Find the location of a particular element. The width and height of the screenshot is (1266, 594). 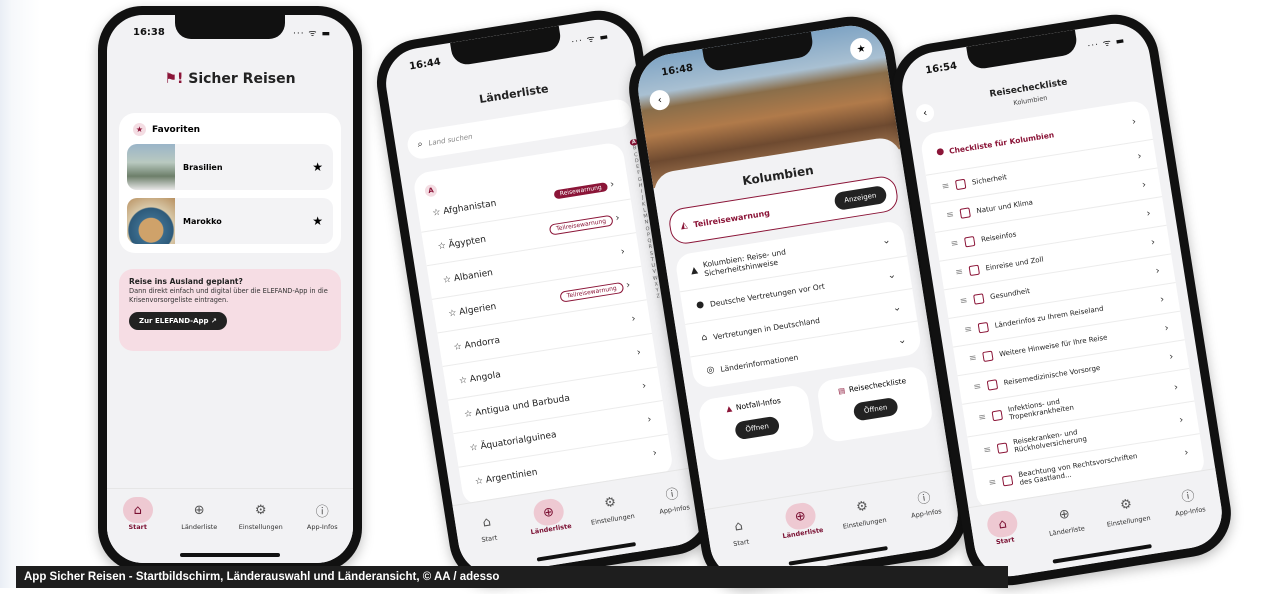

section-label: Vertretungen in Deutschland is located at coordinates (766, 328).